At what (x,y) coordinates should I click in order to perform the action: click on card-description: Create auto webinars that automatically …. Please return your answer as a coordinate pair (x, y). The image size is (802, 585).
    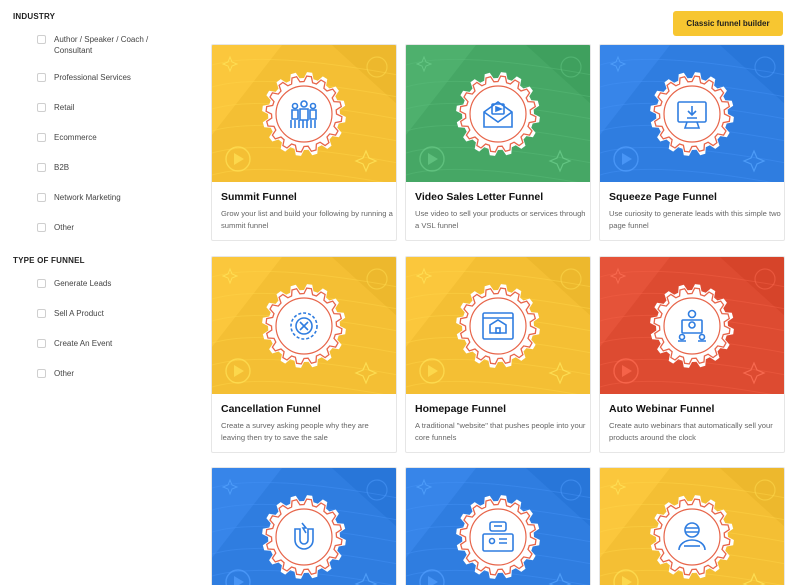
    Looking at the image, I should click on (691, 431).